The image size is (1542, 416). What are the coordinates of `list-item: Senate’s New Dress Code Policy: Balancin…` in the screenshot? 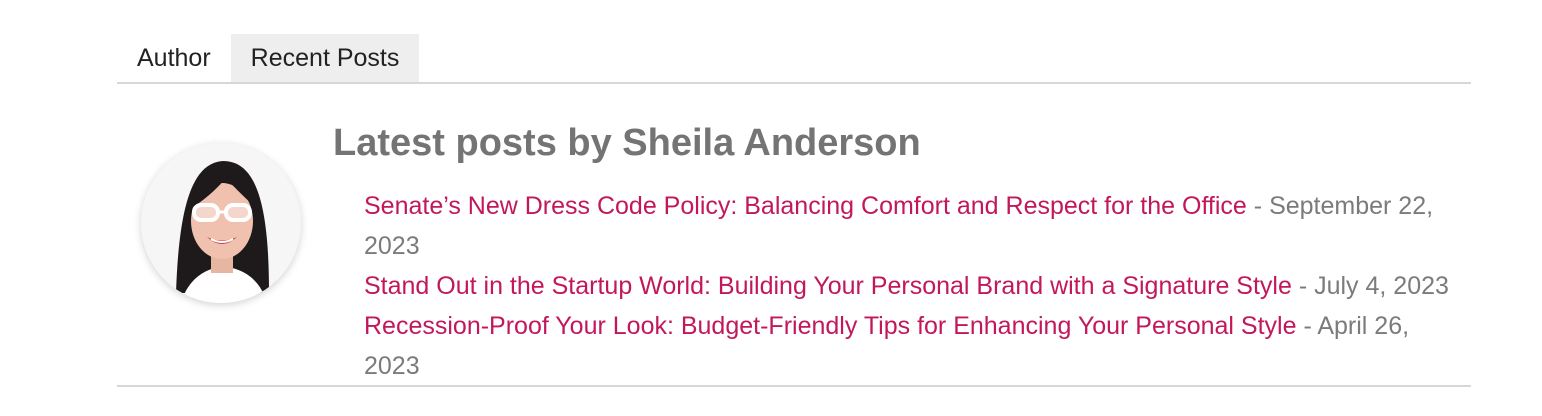 It's located at (899, 226).